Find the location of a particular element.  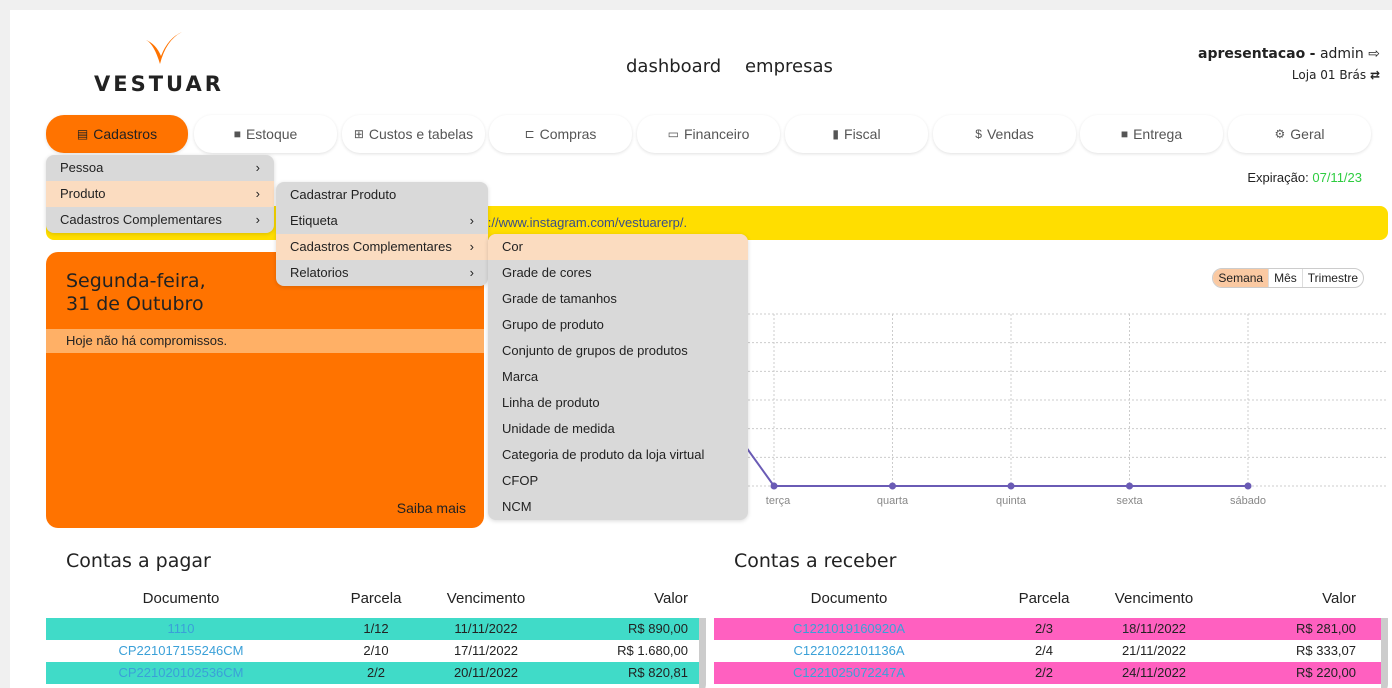

table-row: C1221022101136A 2/4 21/11/2022 R$ 333,07 is located at coordinates (1051, 651).